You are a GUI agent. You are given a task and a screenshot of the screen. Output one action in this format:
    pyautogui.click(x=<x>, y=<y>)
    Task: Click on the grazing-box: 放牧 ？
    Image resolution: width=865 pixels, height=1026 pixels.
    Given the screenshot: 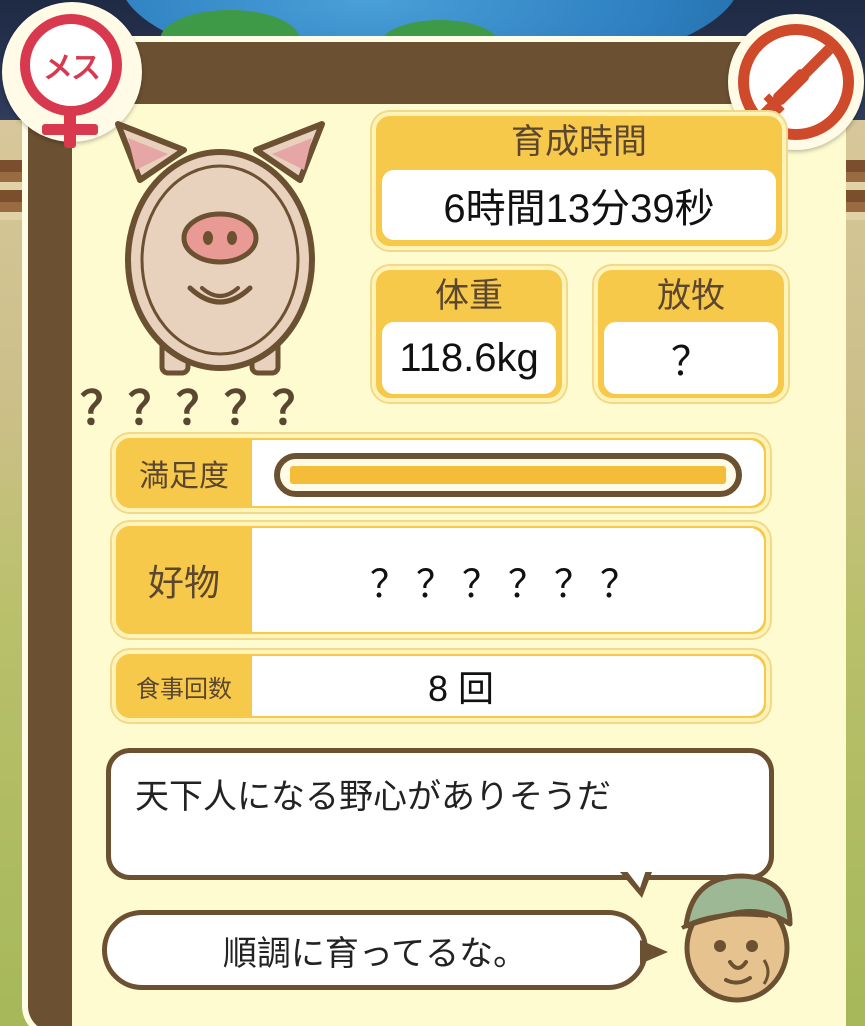 What is the action you would take?
    pyautogui.click(x=691, y=334)
    